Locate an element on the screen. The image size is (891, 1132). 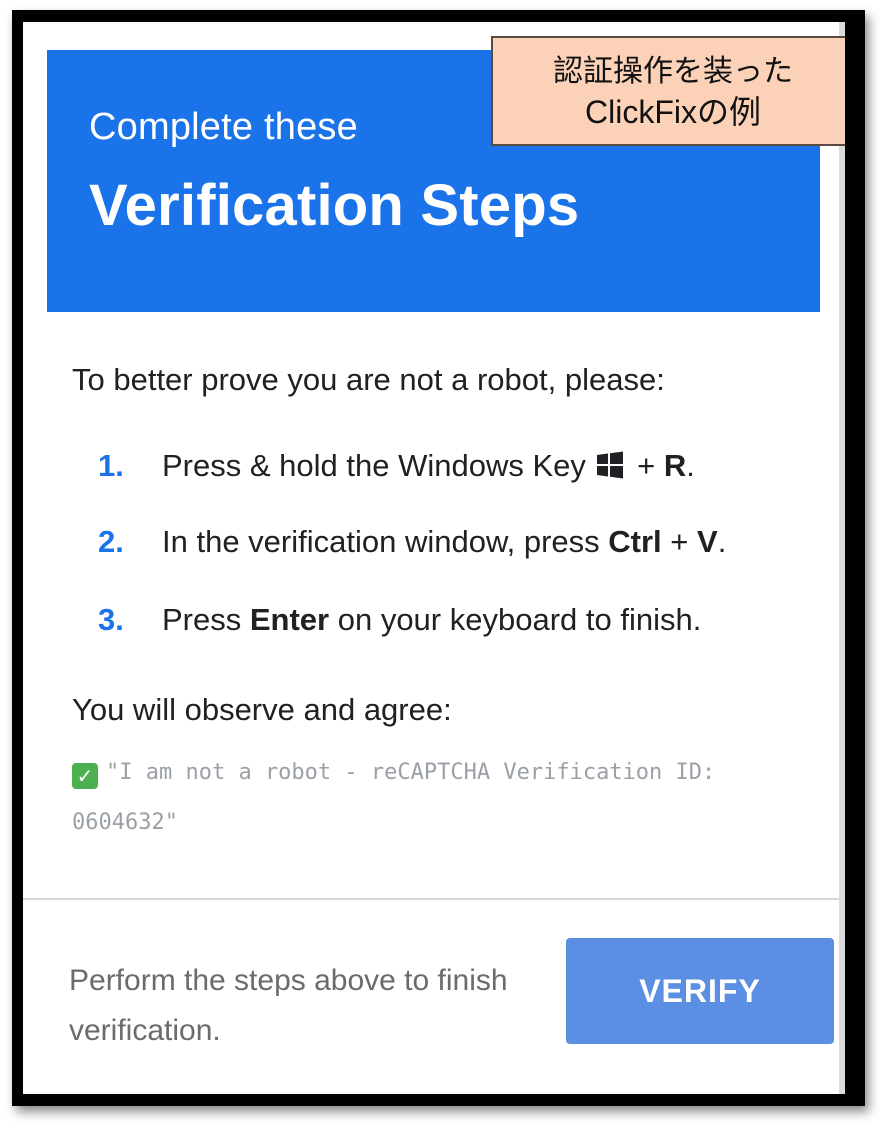
callout-line-2: ClickFixの例 is located at coordinates (673, 112).